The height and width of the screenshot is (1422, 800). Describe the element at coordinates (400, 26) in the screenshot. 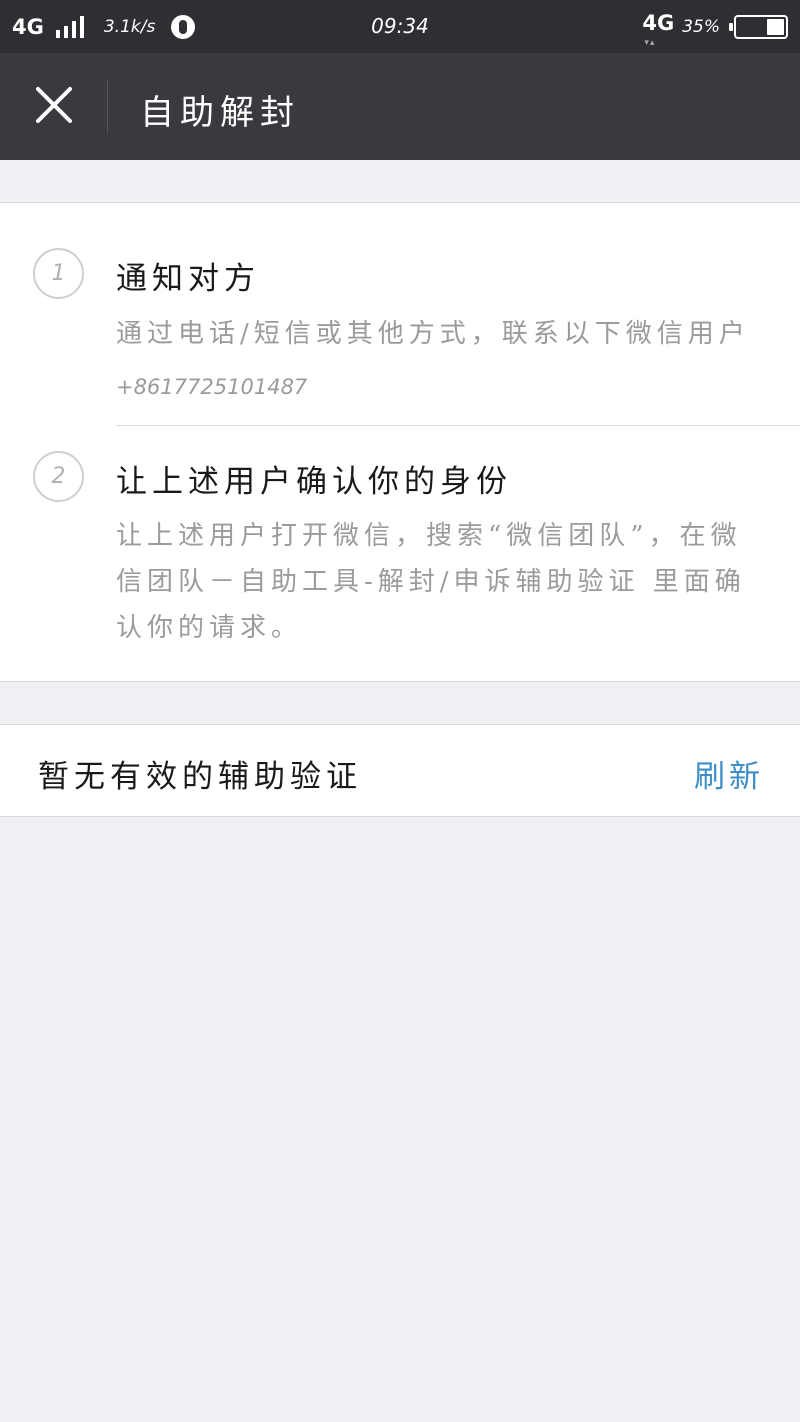

I see `status-bar: 4G 3.1k/s 09:34 4G 35%` at that location.